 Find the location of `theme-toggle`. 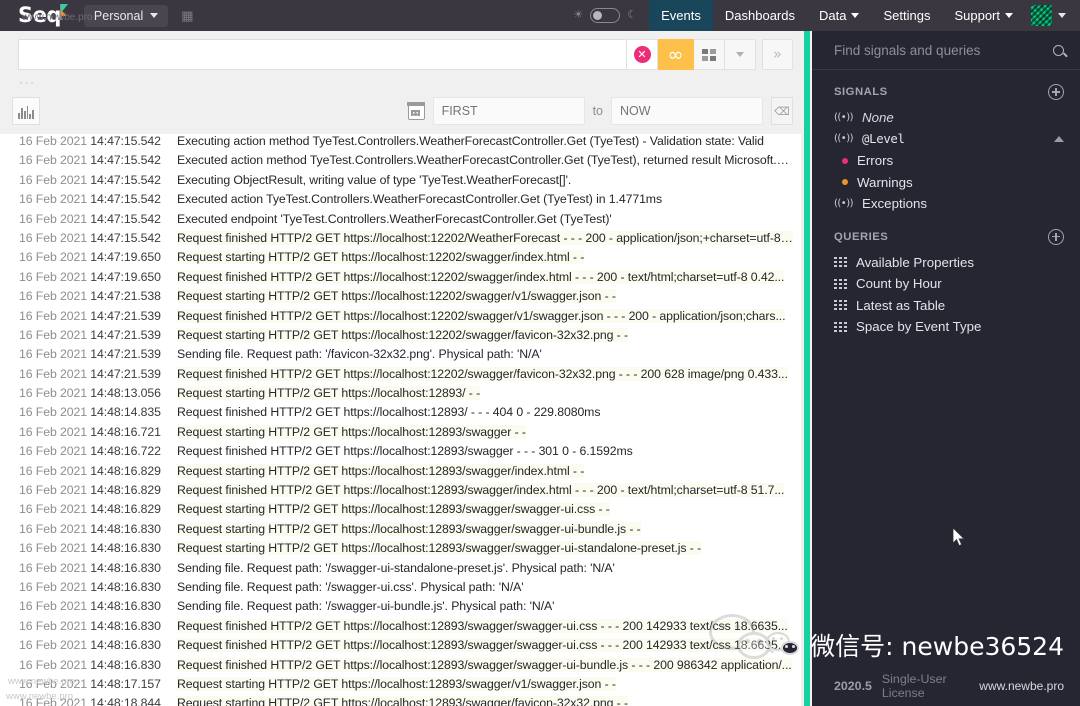

theme-toggle is located at coordinates (605, 15).